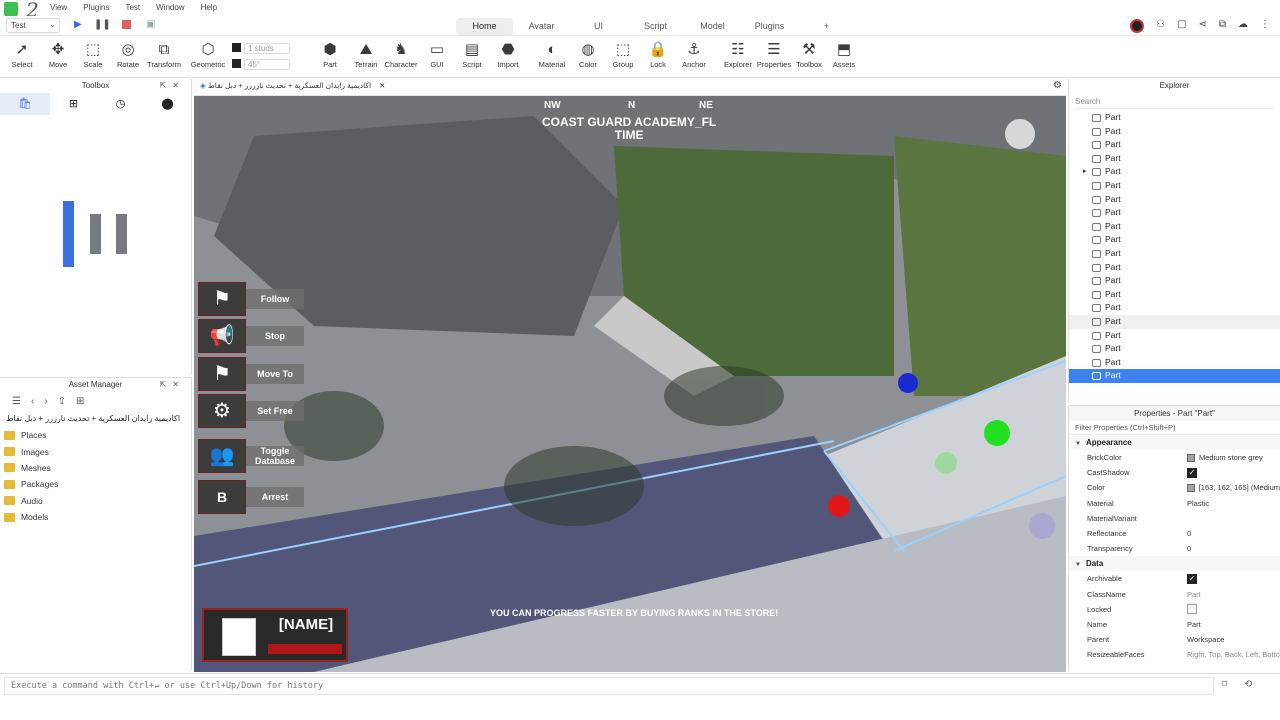 The width and height of the screenshot is (1280, 720). What do you see at coordinates (62, 401) in the screenshot?
I see `upload-icon: ⇪` at bounding box center [62, 401].